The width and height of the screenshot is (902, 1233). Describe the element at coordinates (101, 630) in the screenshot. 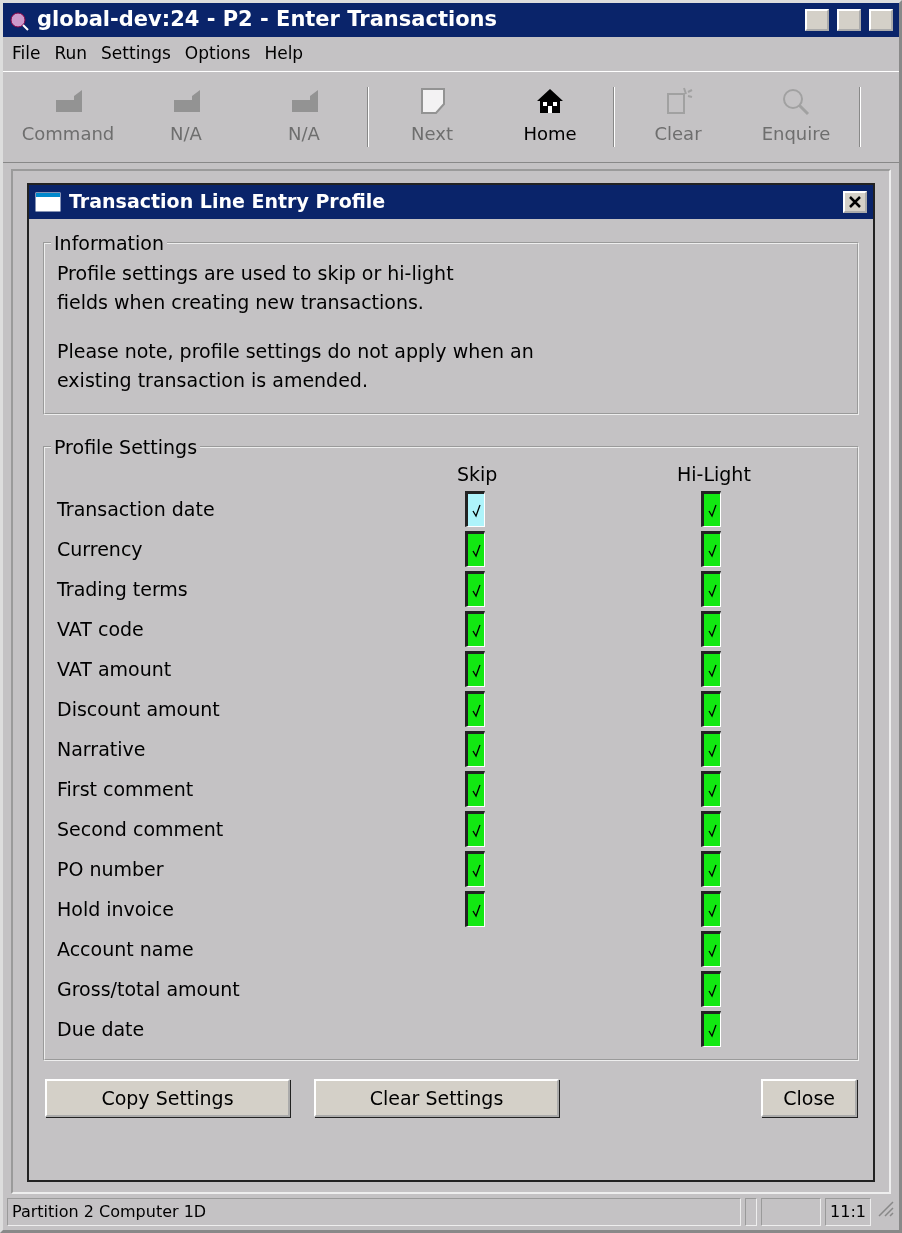

I see `field-label: VAT code` at that location.